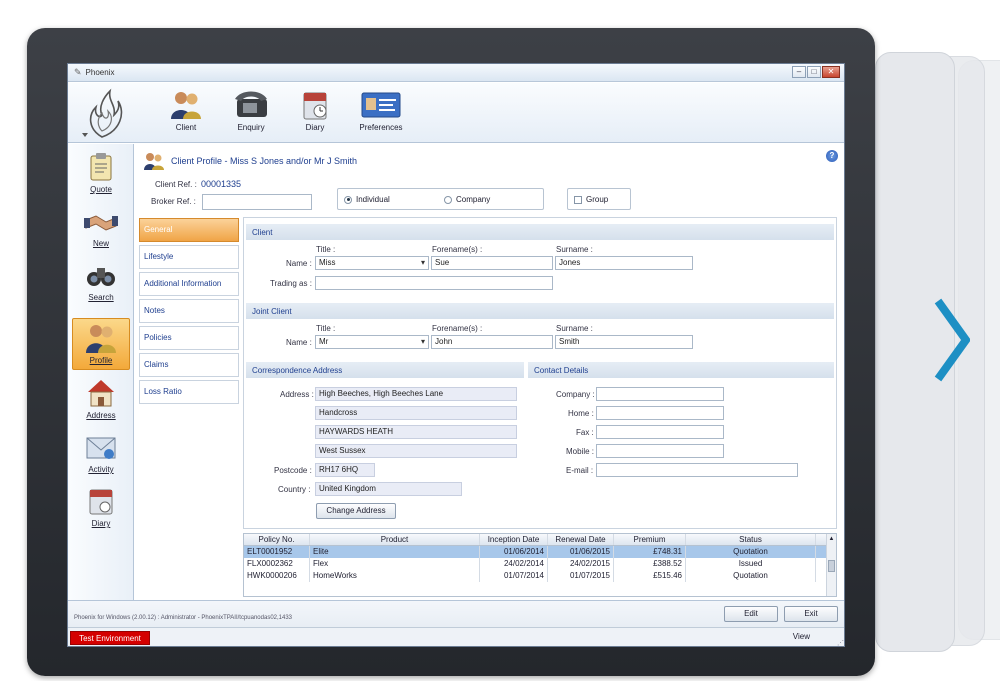  What do you see at coordinates (416, 451) in the screenshot?
I see `address-line-4: West Sussex` at bounding box center [416, 451].